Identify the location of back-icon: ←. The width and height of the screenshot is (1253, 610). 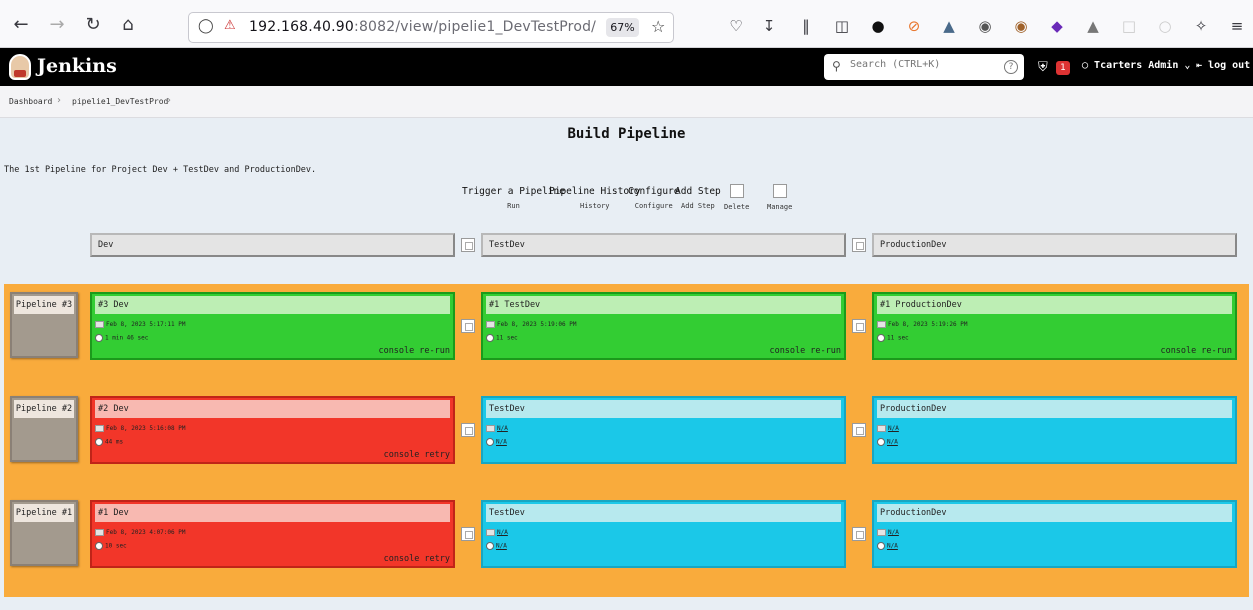
(21, 25).